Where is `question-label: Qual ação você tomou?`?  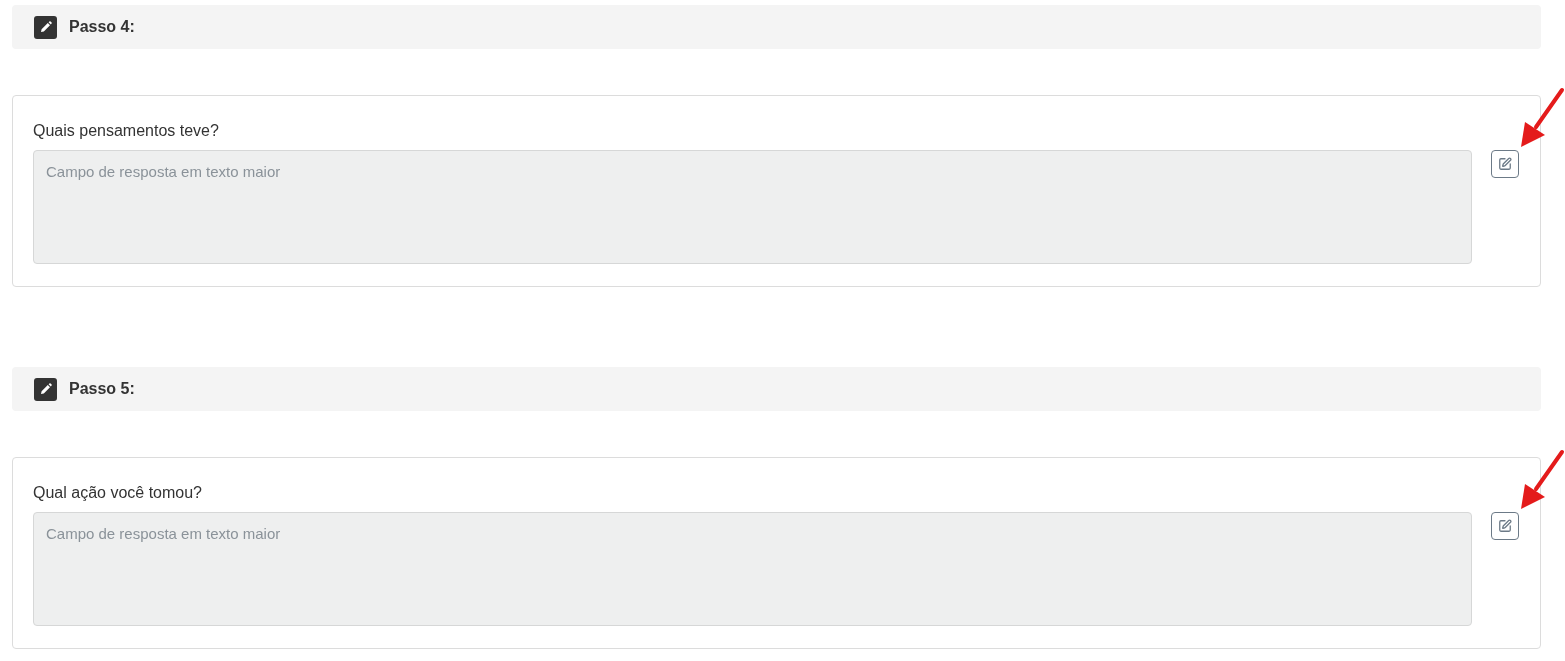
question-label: Qual ação você tomou? is located at coordinates (118, 493).